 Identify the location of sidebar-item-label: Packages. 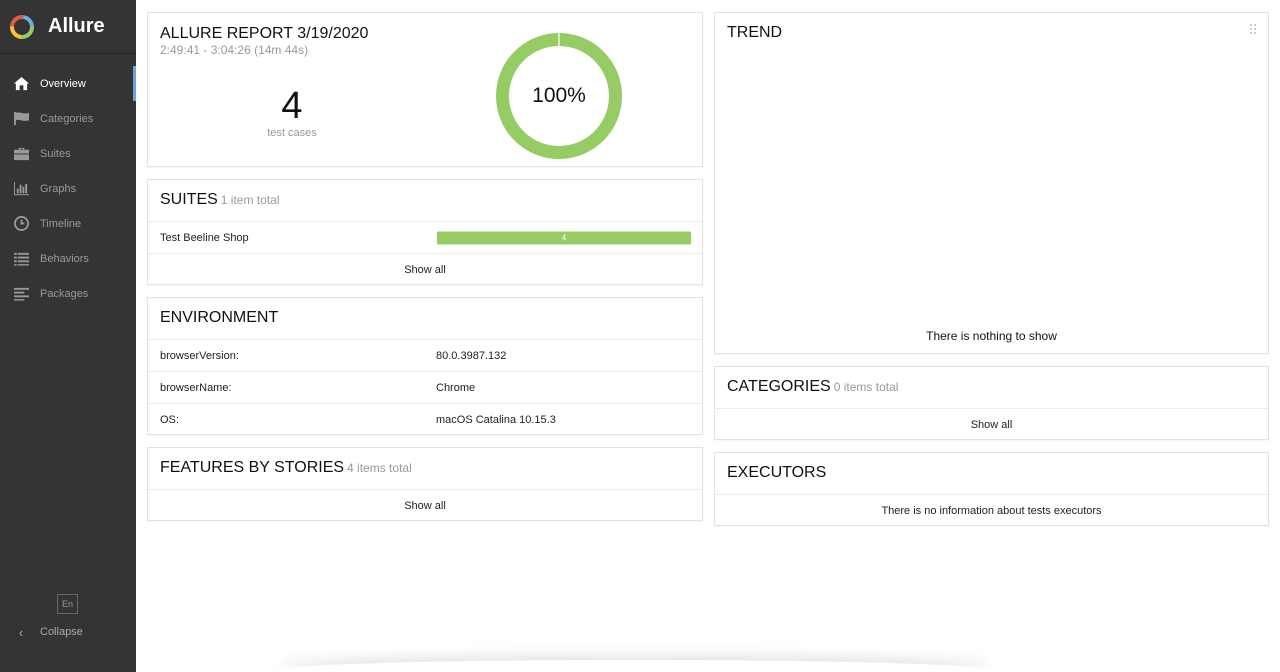
(64, 293).